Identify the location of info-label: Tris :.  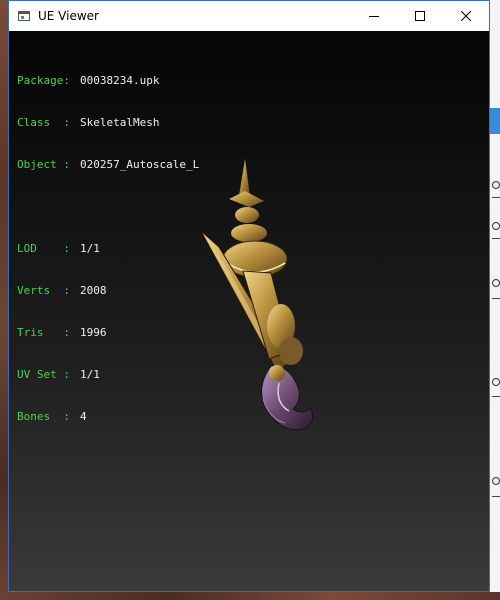
(43, 332).